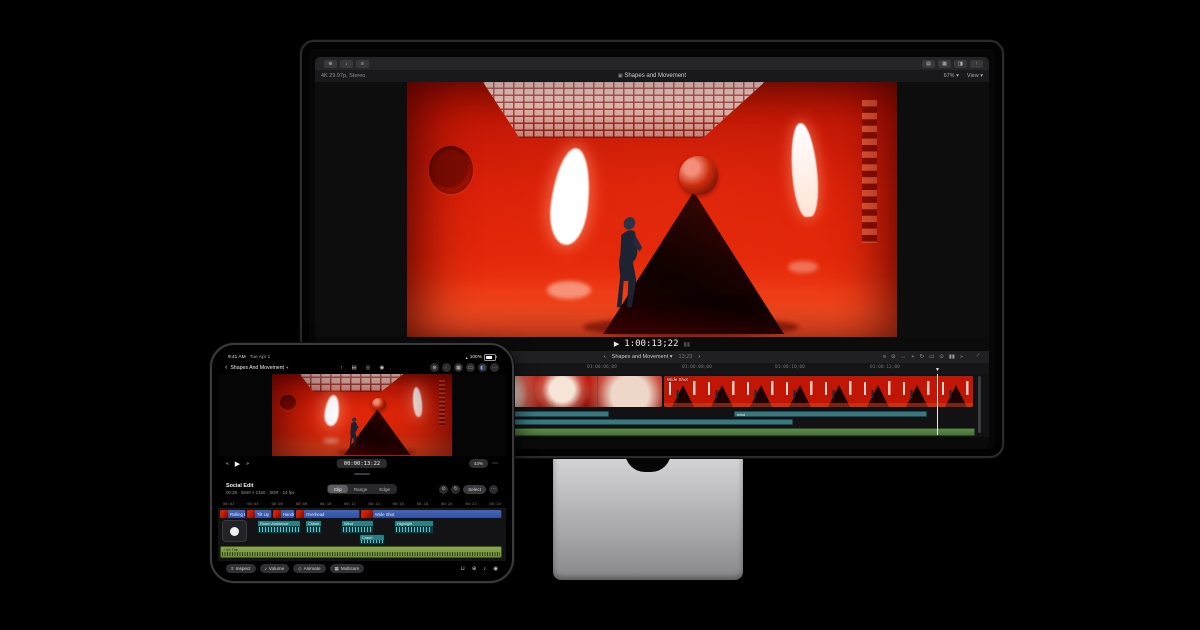  What do you see at coordinates (912, 357) in the screenshot?
I see `add-tool-icon: +` at bounding box center [912, 357].